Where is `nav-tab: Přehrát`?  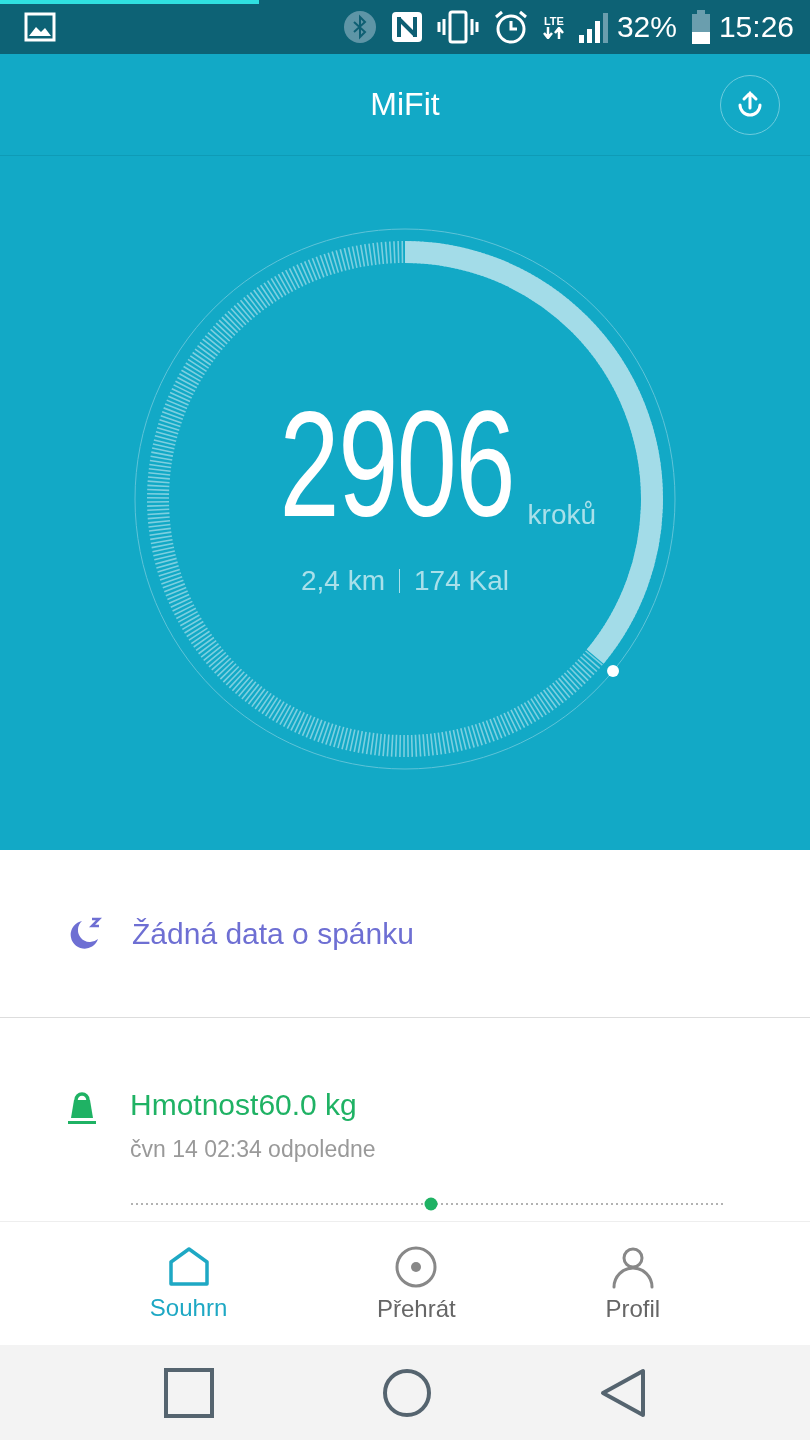
nav-tab: Přehrát is located at coordinates (416, 1283).